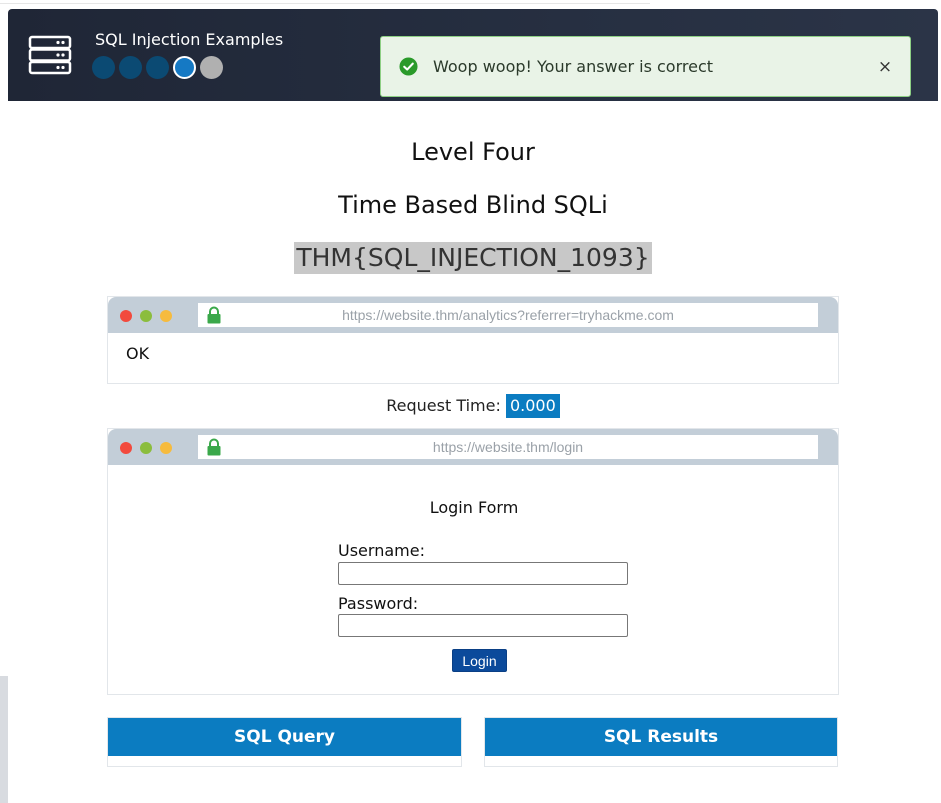 This screenshot has width=941, height=803. I want to click on flag-container: THM{SQL_INJECTION_1093}, so click(470, 258).